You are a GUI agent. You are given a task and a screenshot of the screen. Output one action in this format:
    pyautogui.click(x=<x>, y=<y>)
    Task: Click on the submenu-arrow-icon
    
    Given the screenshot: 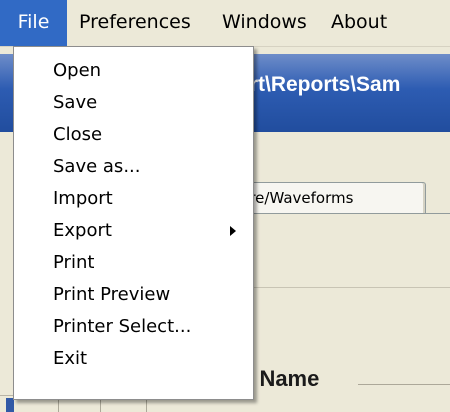 What is the action you would take?
    pyautogui.click(x=233, y=231)
    